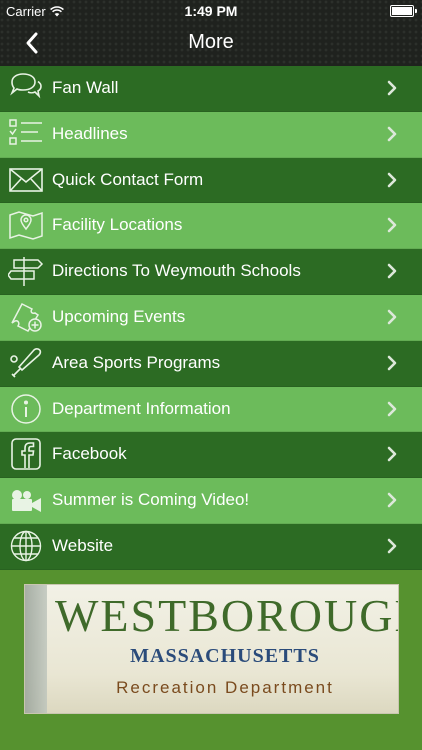  I want to click on globe-icon, so click(26, 546).